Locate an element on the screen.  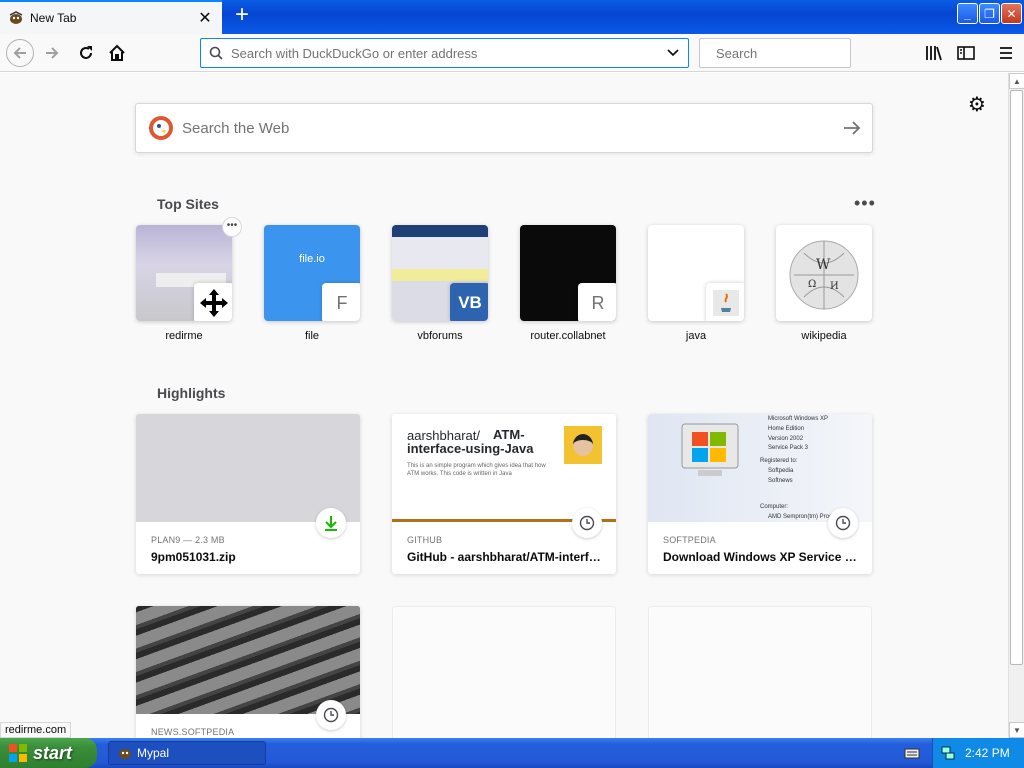
search-input is located at coordinates (804, 53).